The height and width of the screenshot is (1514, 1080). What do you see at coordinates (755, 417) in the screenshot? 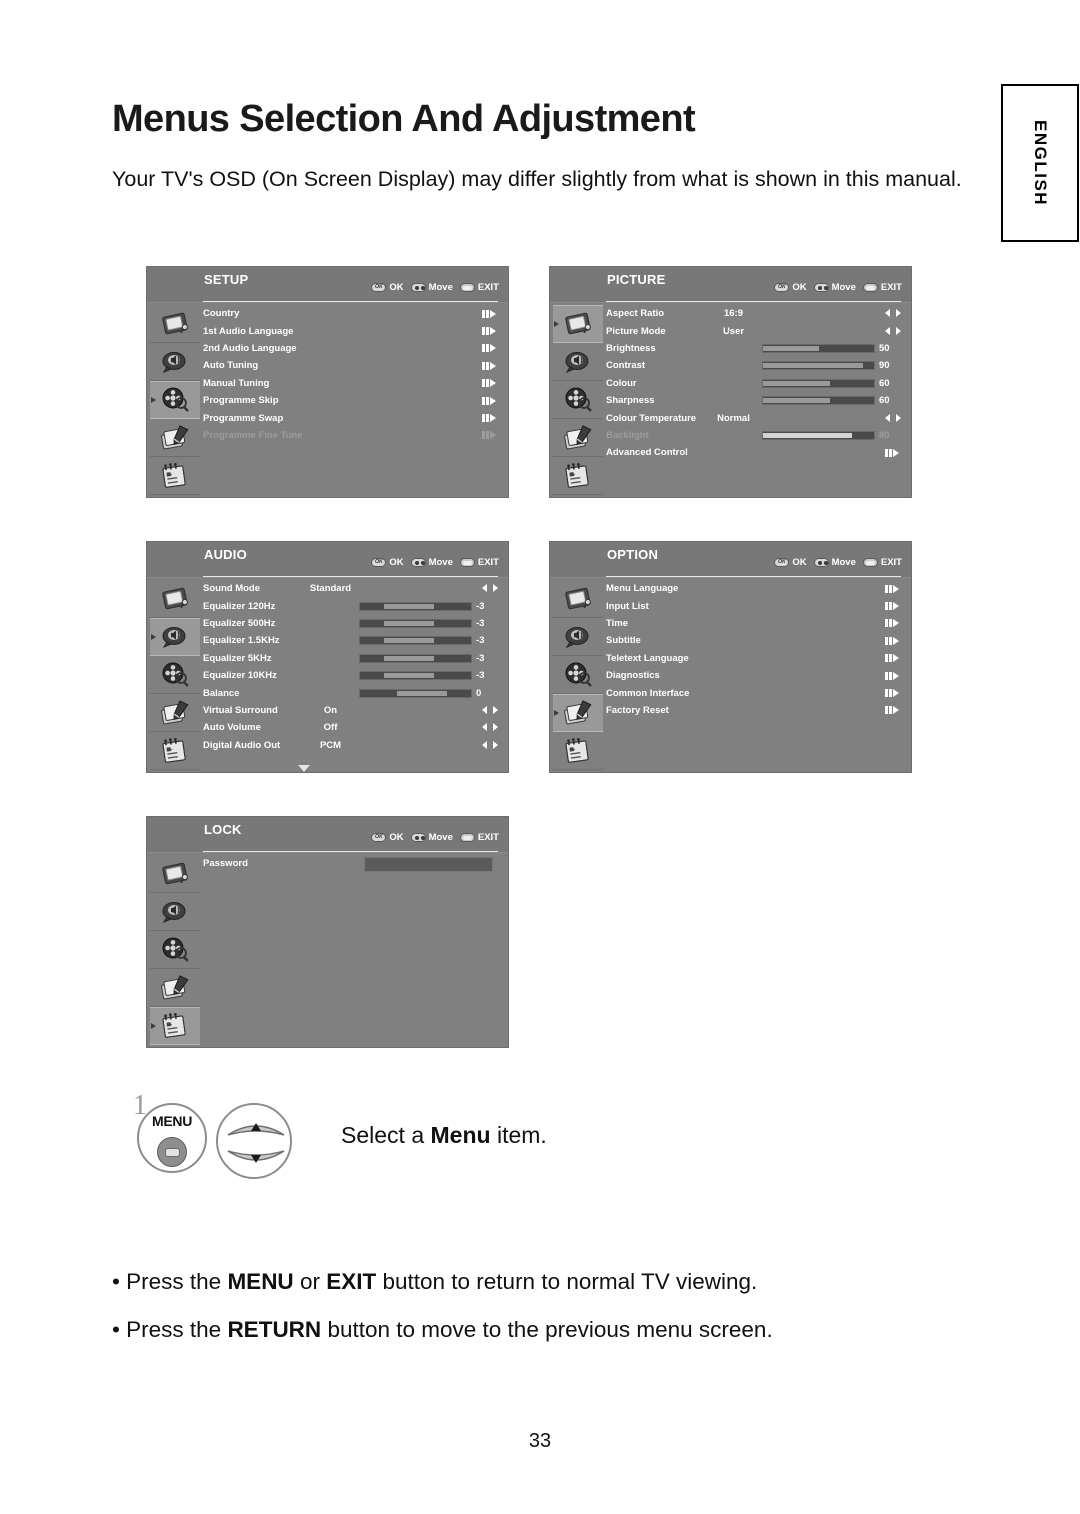
I see `osd-row: Colour Temperature Normal` at bounding box center [755, 417].